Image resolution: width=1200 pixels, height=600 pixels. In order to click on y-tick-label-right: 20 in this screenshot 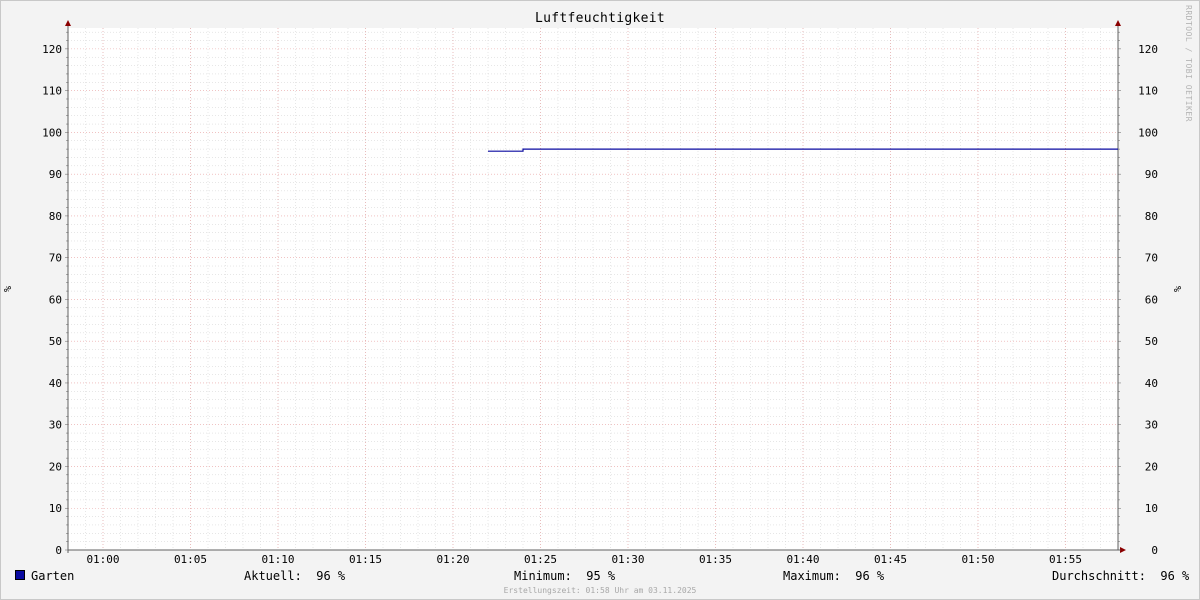, I will do `click(1151, 466)`.